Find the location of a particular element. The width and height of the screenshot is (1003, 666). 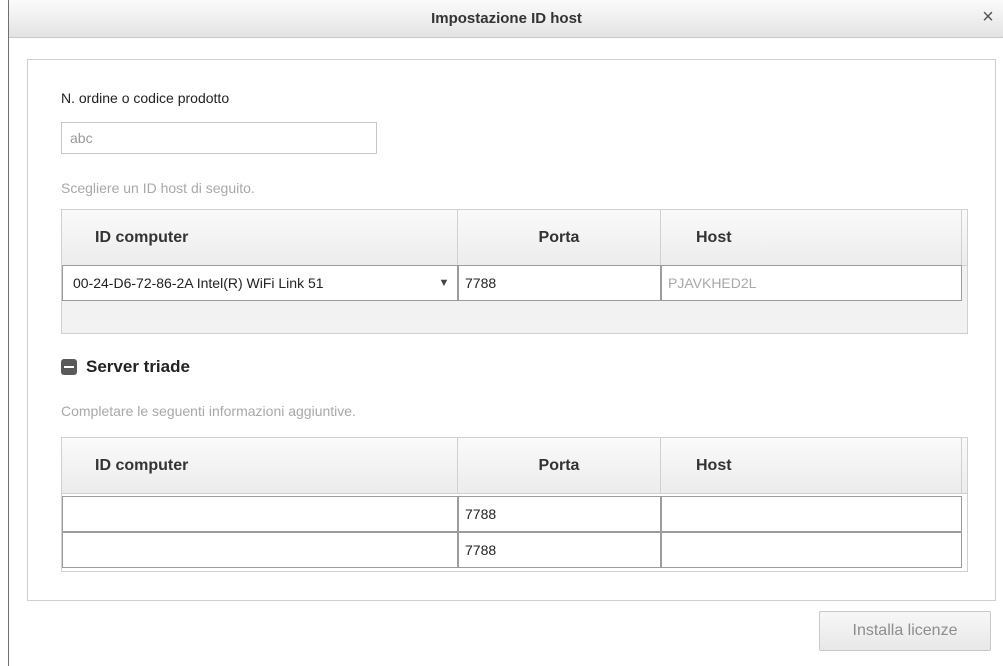

install-licenses-button: Installa licenze is located at coordinates (905, 631).